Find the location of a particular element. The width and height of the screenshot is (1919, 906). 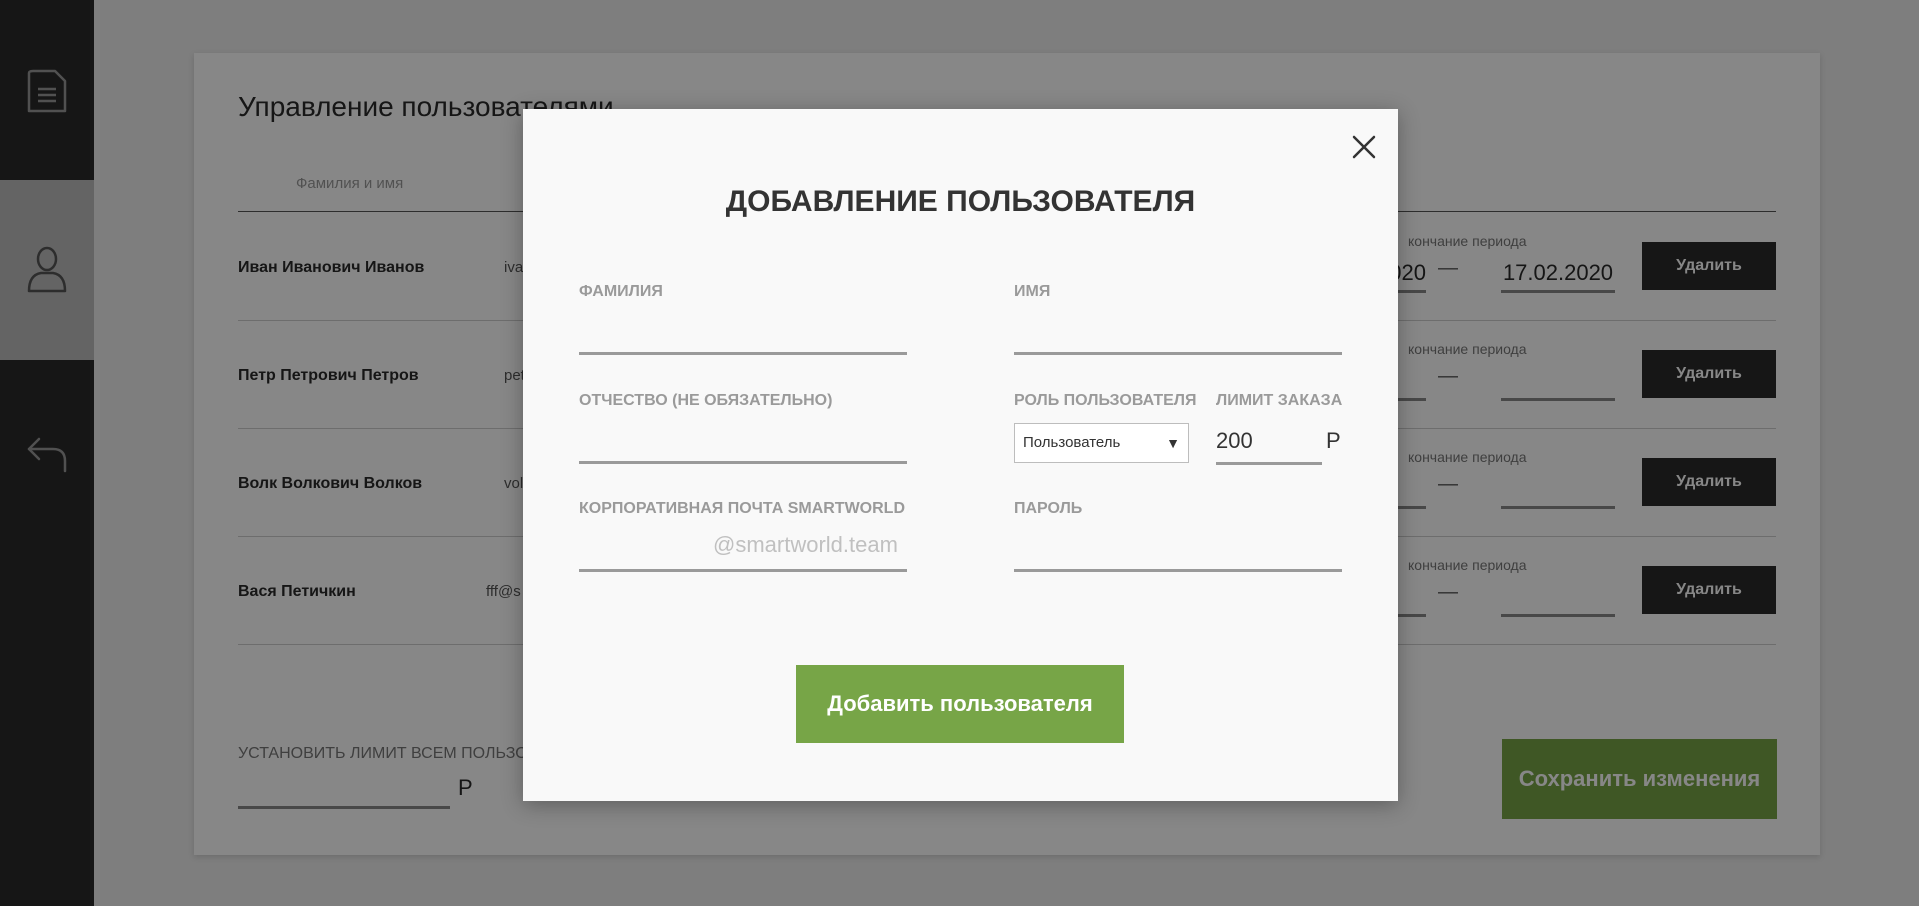

middle-name-field is located at coordinates (743, 446).